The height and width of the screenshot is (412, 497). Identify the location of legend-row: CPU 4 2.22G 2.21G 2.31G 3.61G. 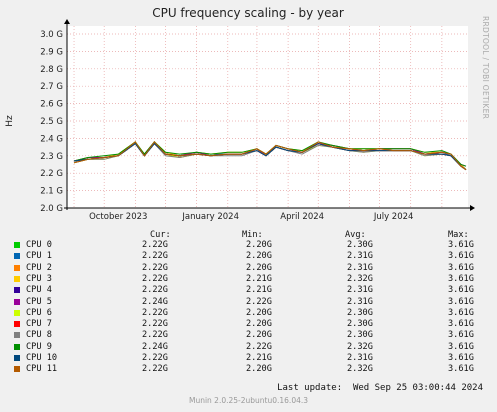
(248, 290).